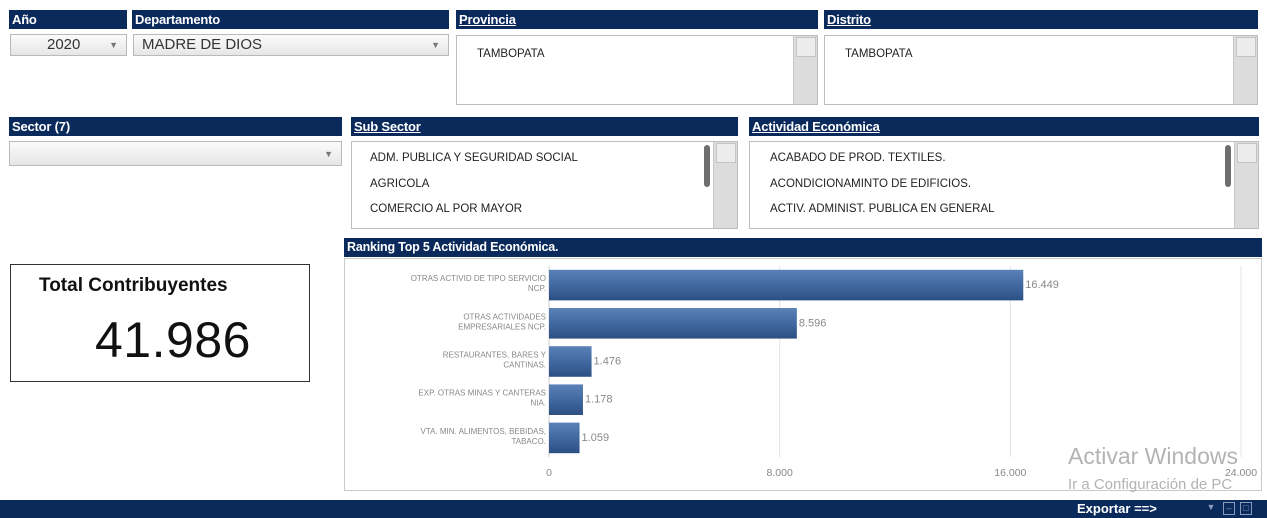 This screenshot has height=518, width=1267. I want to click on category-label: VTA. MIN. ALIMENTOS, BEBIDAS,, so click(483, 431).